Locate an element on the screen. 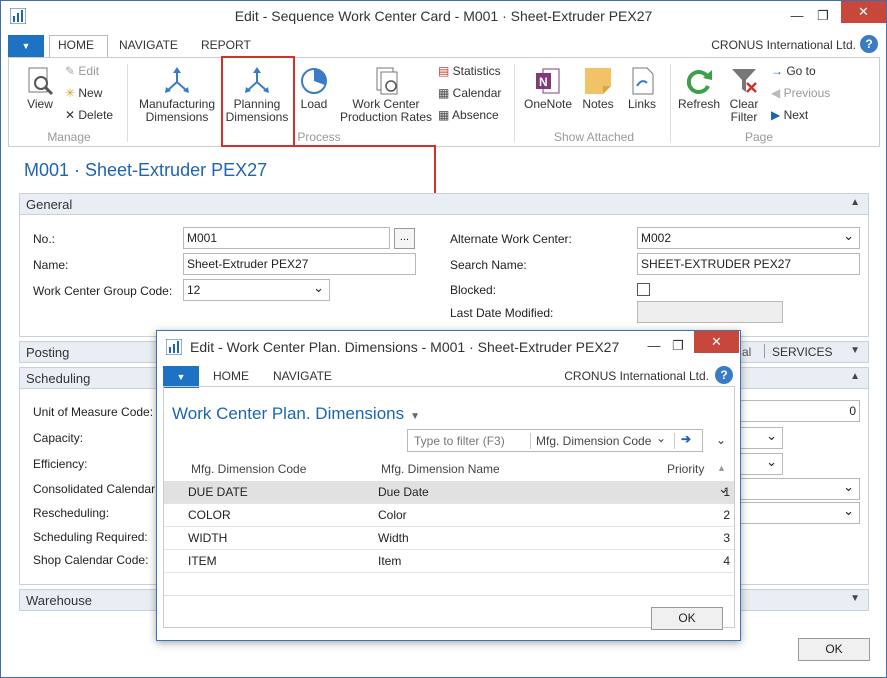  new-button: ✳ New is located at coordinates (83, 93).